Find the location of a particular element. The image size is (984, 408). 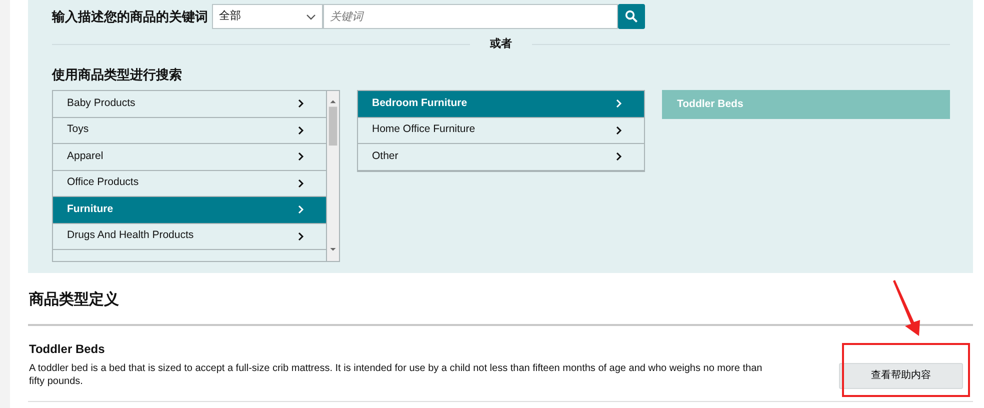

keyword-field: 关键词 is located at coordinates (470, 16).